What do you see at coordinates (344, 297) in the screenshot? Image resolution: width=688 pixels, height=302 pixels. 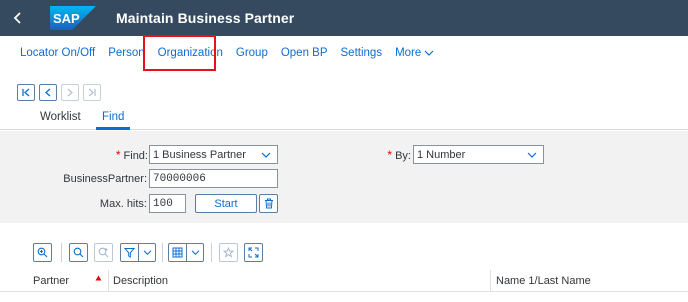 I see `table-body` at bounding box center [344, 297].